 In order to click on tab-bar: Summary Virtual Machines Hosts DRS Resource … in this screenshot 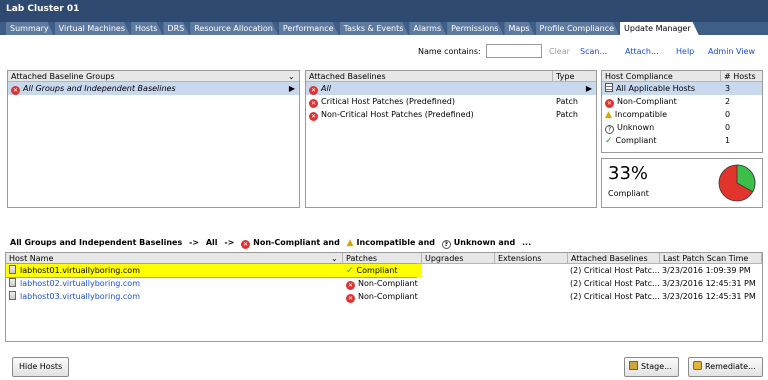, I will do `click(384, 28)`.